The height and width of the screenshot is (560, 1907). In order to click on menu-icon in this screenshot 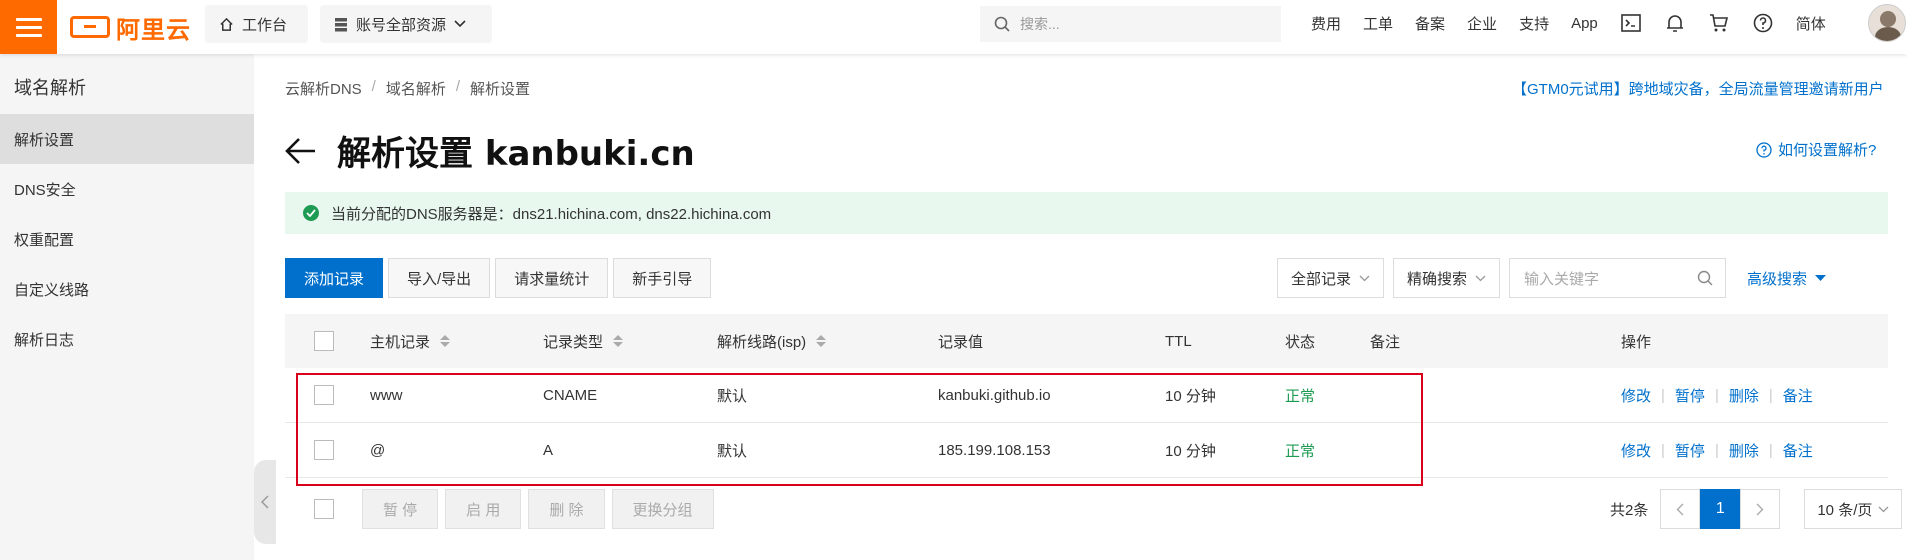, I will do `click(28, 27)`.